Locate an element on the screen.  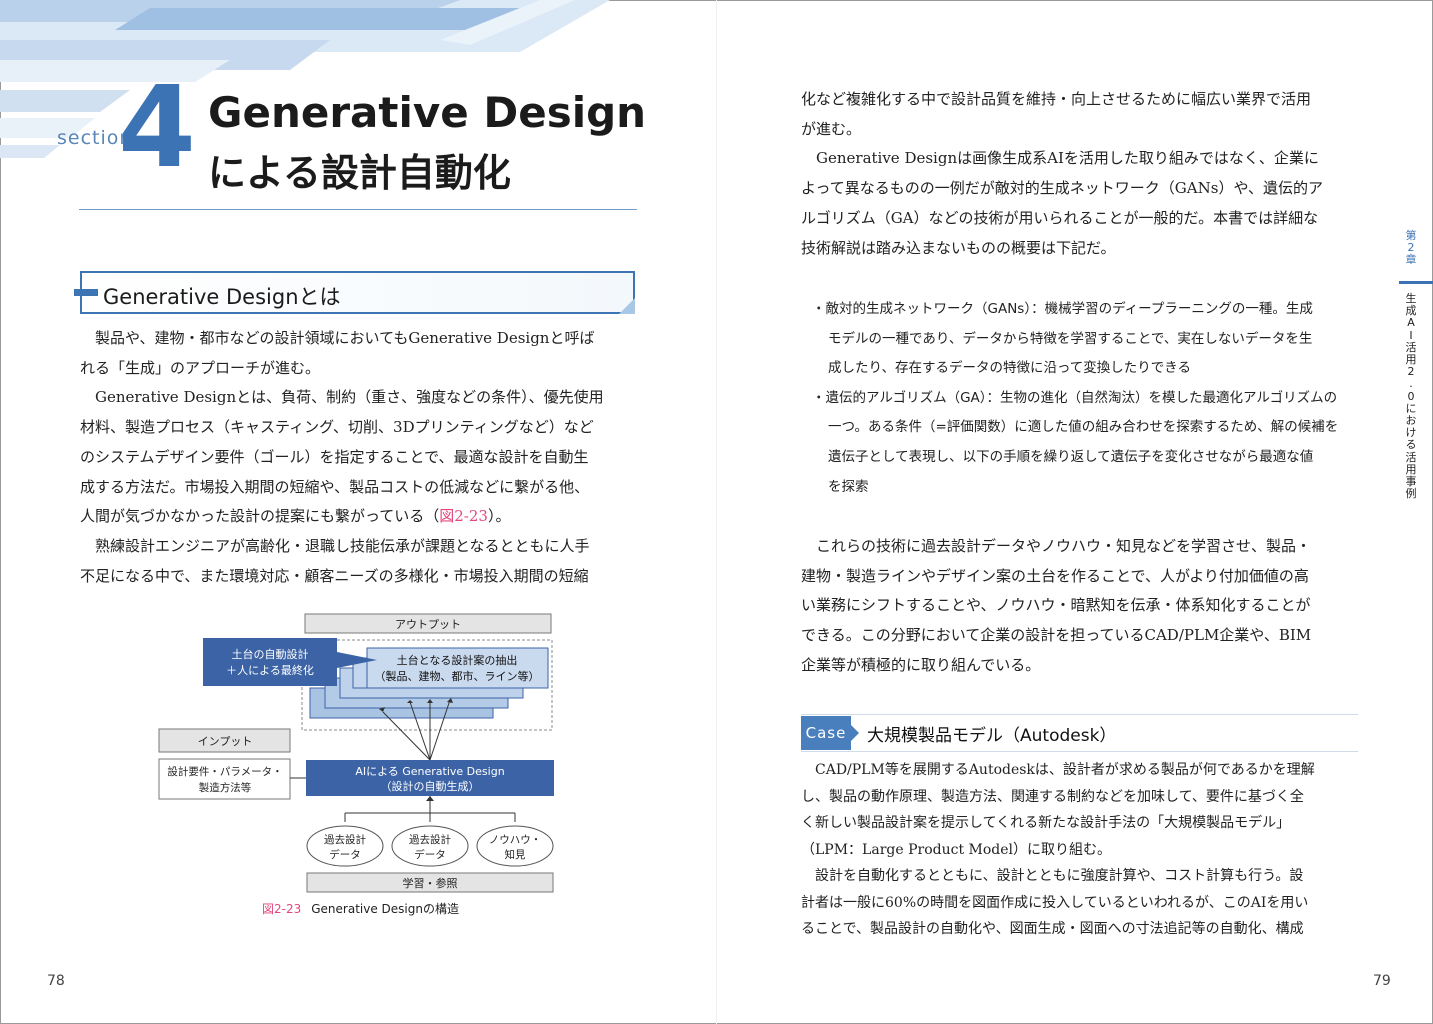
case-top-rule is located at coordinates (1079, 714).